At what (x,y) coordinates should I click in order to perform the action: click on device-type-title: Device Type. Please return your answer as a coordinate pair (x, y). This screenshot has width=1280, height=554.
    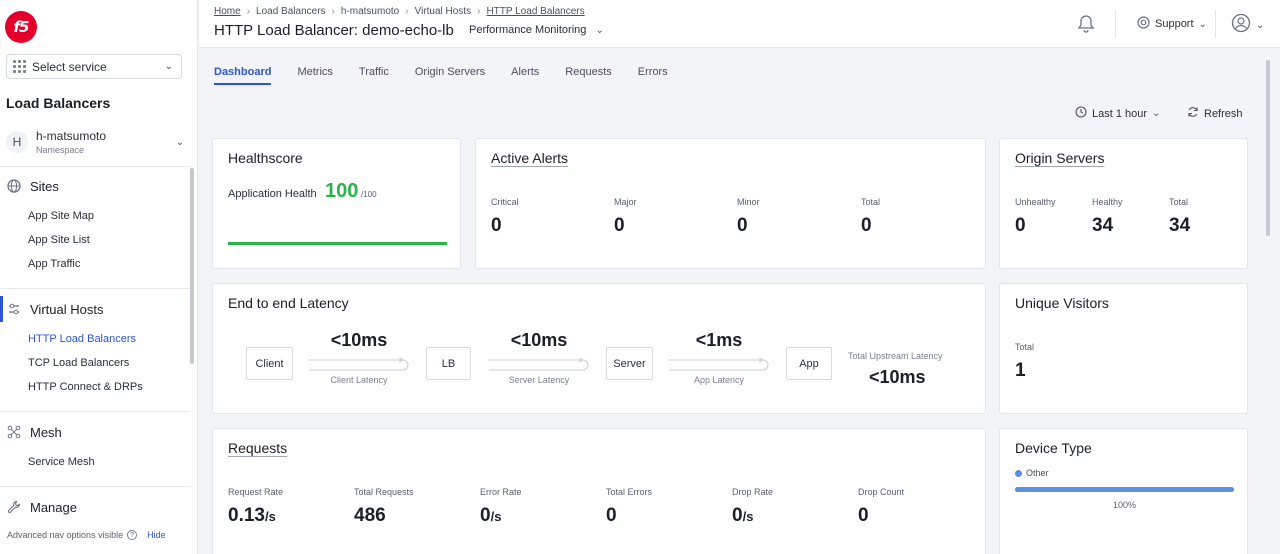
    Looking at the image, I should click on (1053, 448).